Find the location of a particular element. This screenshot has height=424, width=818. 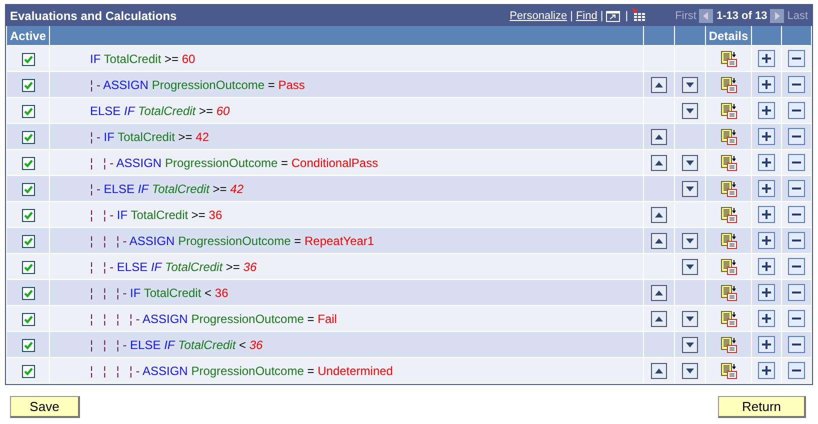

next-page-icon is located at coordinates (777, 15).